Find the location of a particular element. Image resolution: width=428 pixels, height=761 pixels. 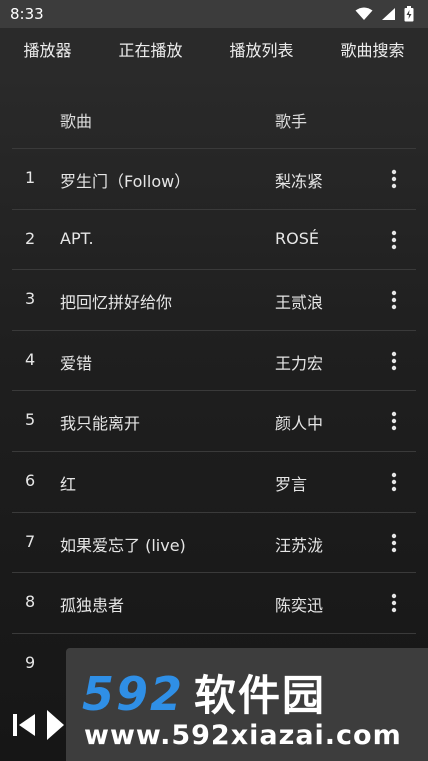

table-header: 歌曲 歌手 is located at coordinates (214, 109).